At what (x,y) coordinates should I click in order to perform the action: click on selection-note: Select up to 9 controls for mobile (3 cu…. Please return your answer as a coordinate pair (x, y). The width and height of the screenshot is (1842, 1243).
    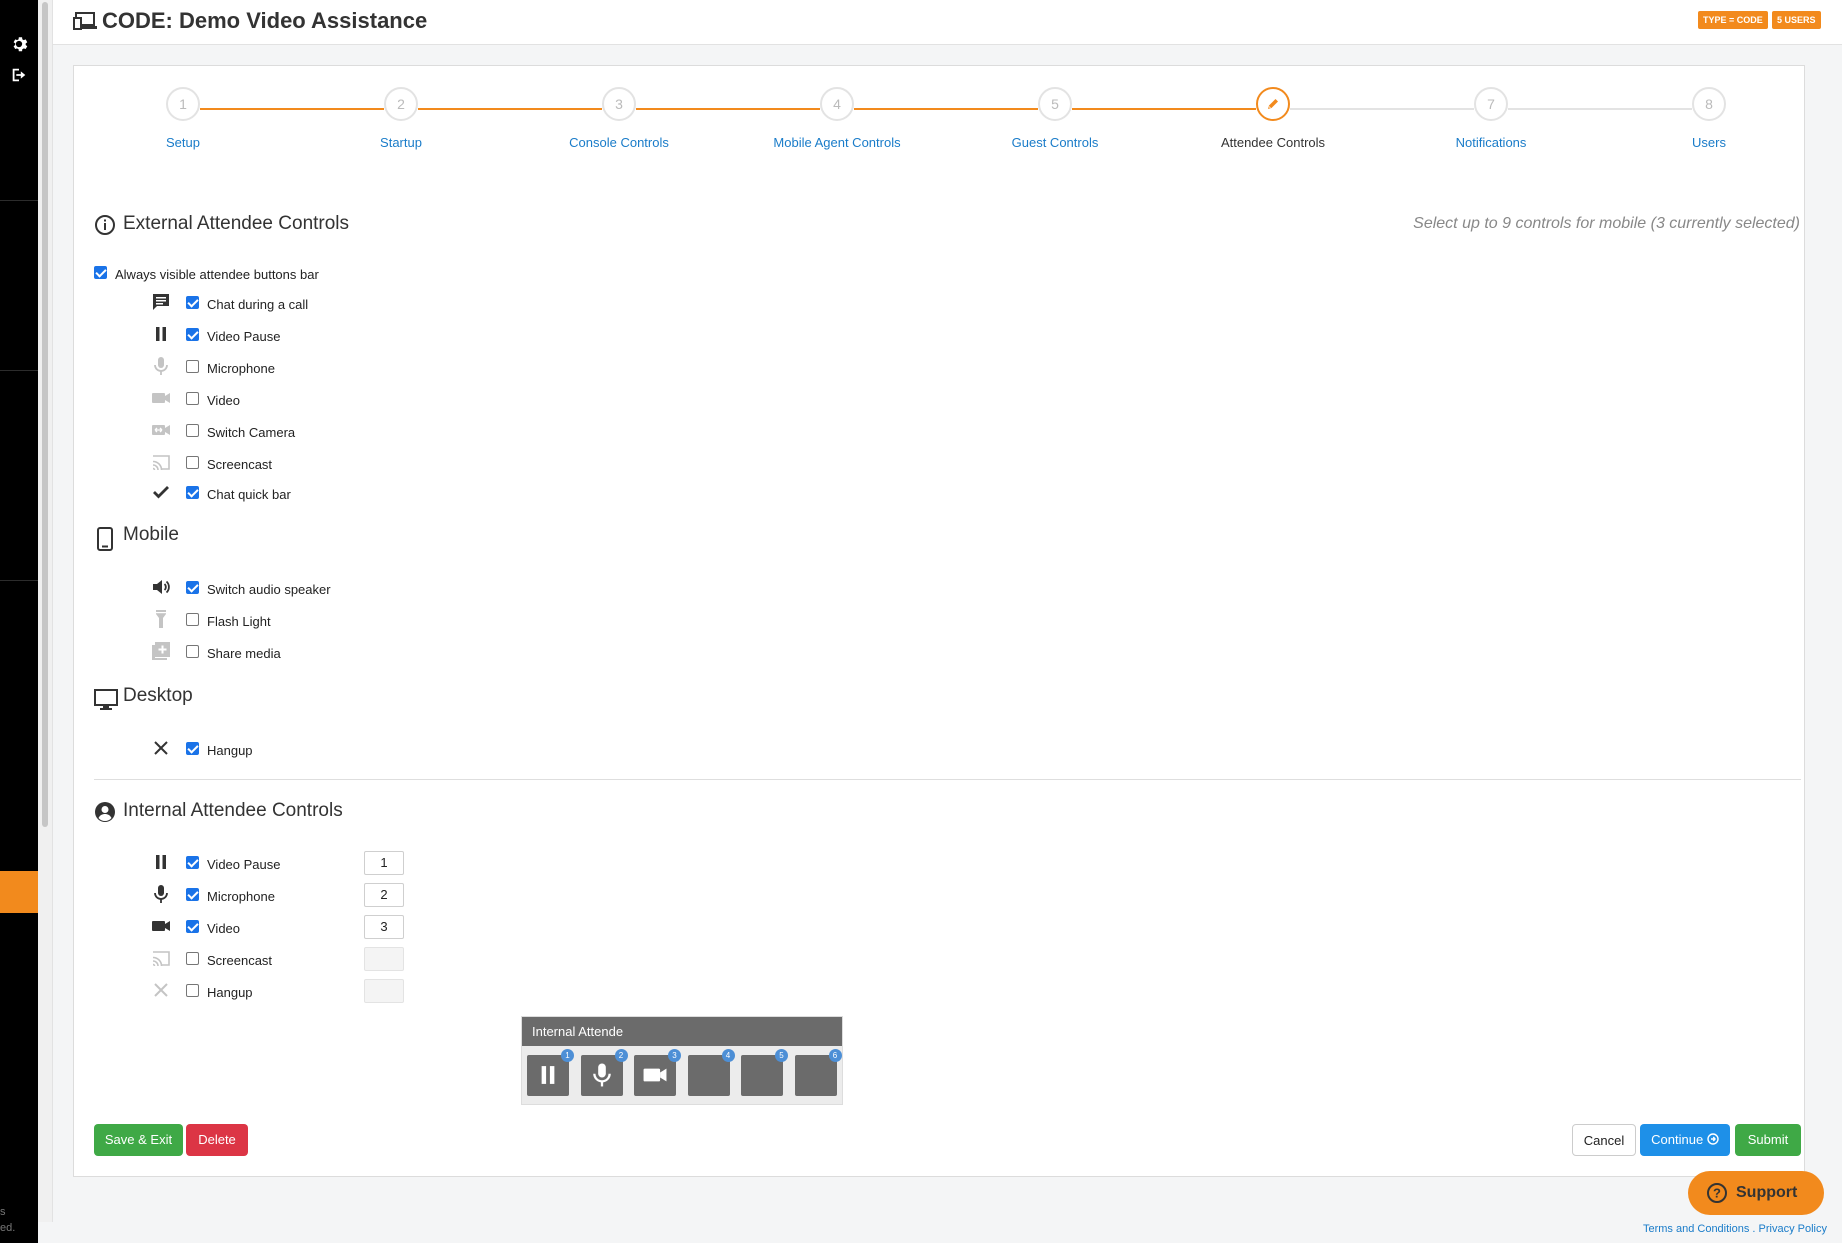
    Looking at the image, I should click on (1606, 223).